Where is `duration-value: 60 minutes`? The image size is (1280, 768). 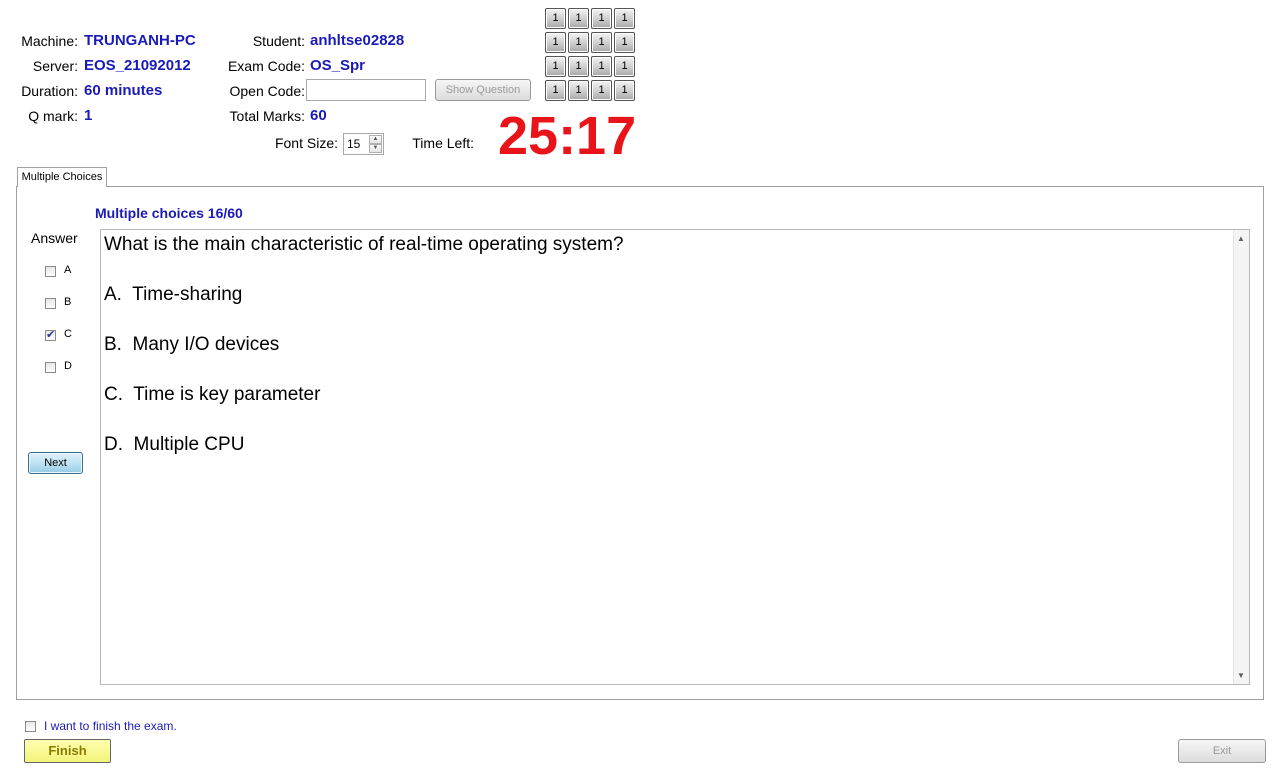 duration-value: 60 minutes is located at coordinates (123, 90).